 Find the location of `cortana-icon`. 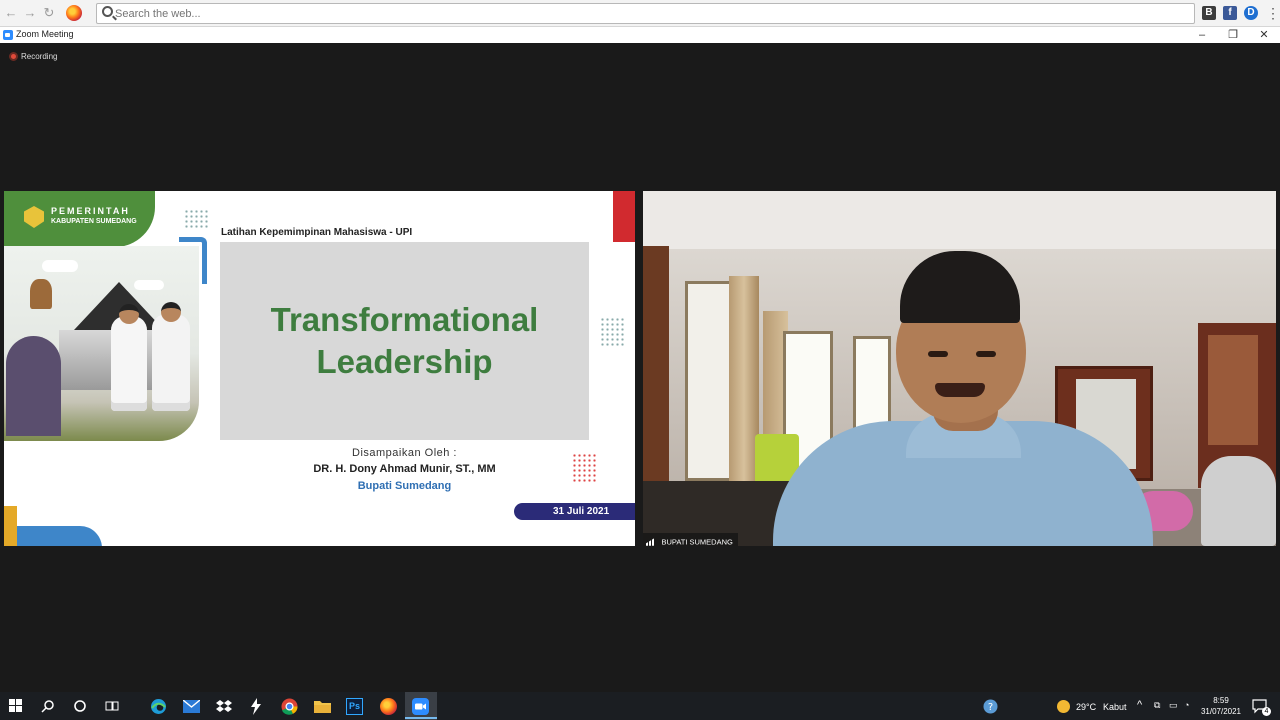

cortana-icon is located at coordinates (80, 706).